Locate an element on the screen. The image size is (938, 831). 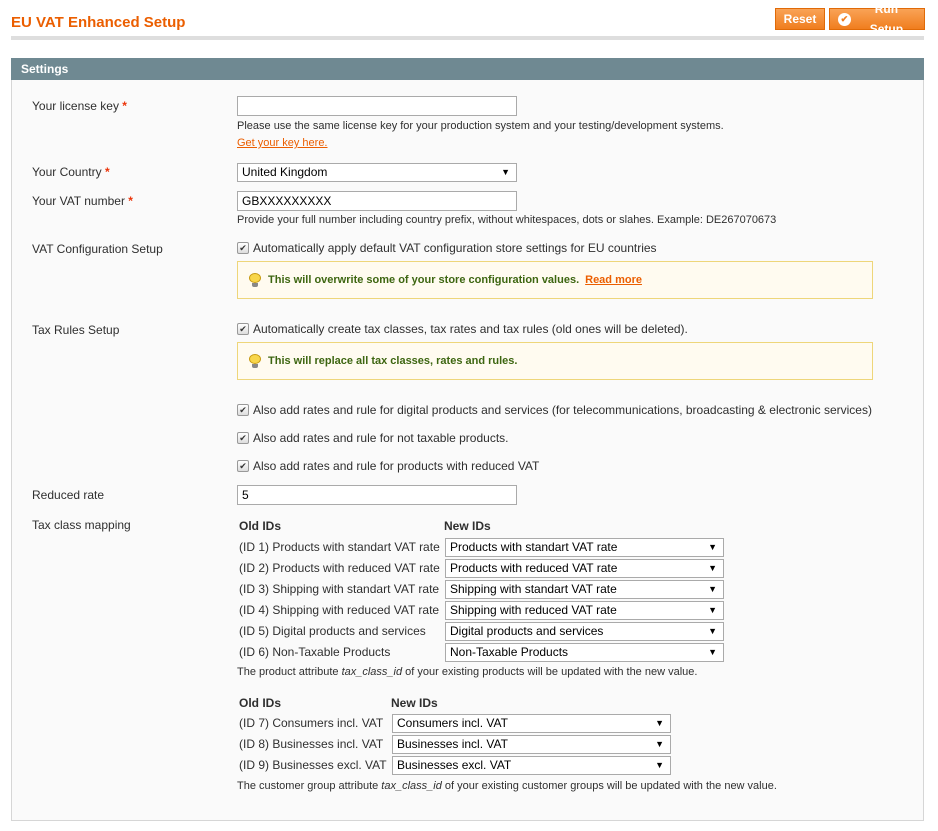
license-key-input is located at coordinates (377, 106).